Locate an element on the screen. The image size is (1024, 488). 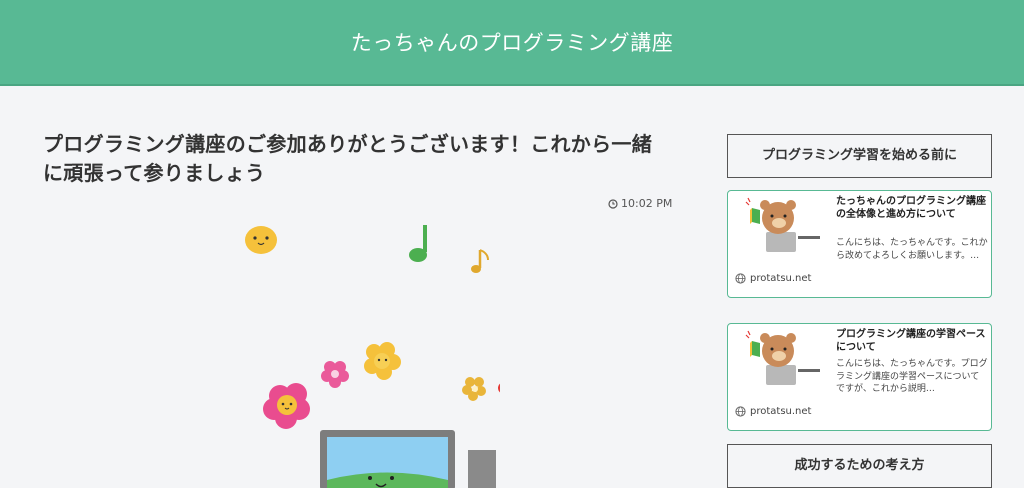
post-time: 10:02 PM is located at coordinates (640, 203).